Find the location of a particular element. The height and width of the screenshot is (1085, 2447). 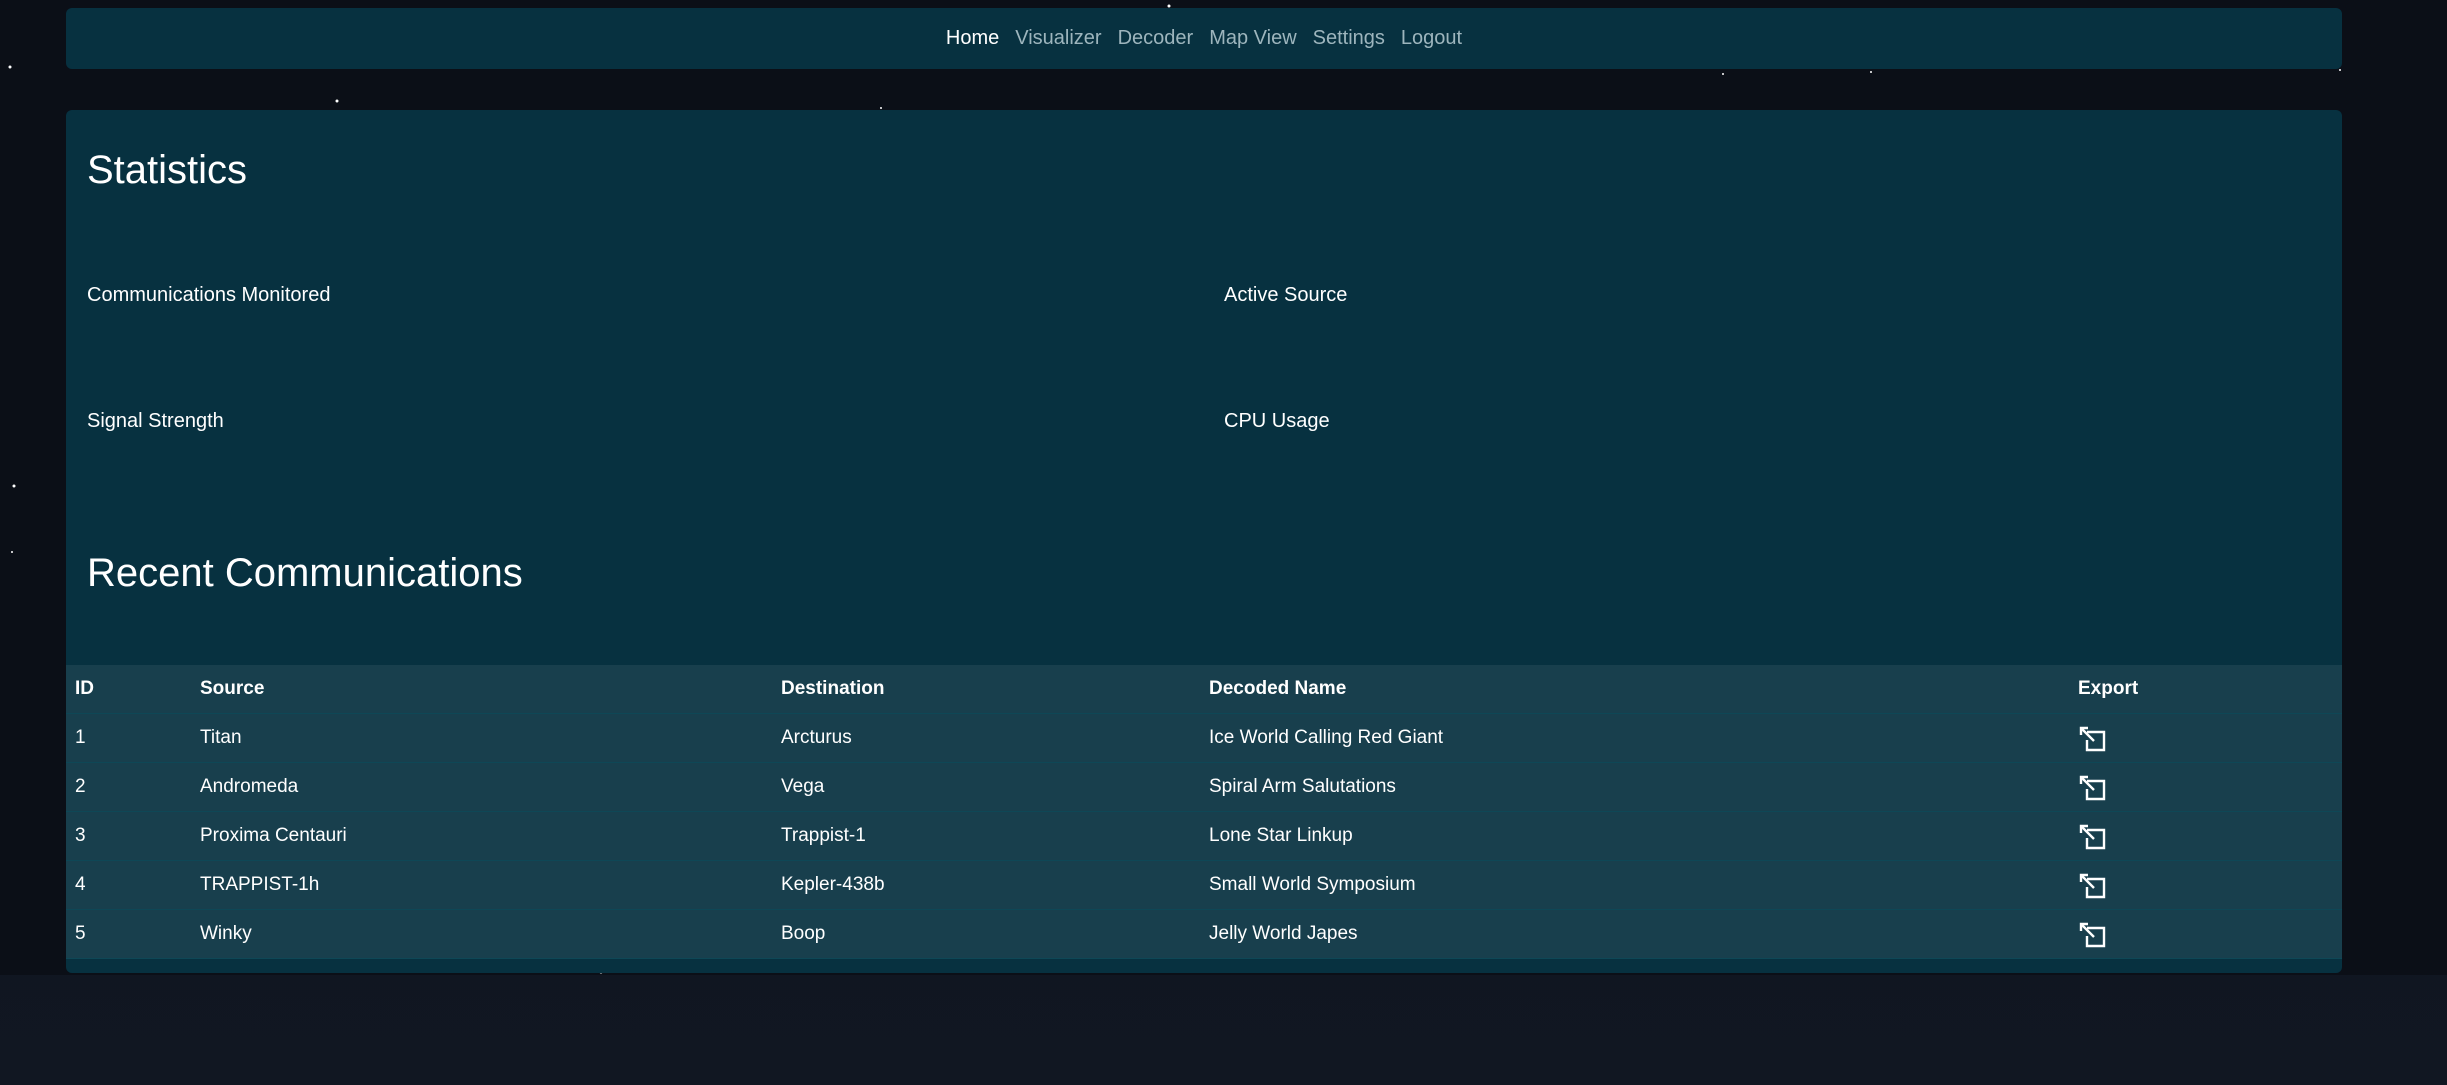

cell-destination: Trappist-1 is located at coordinates (986, 836).